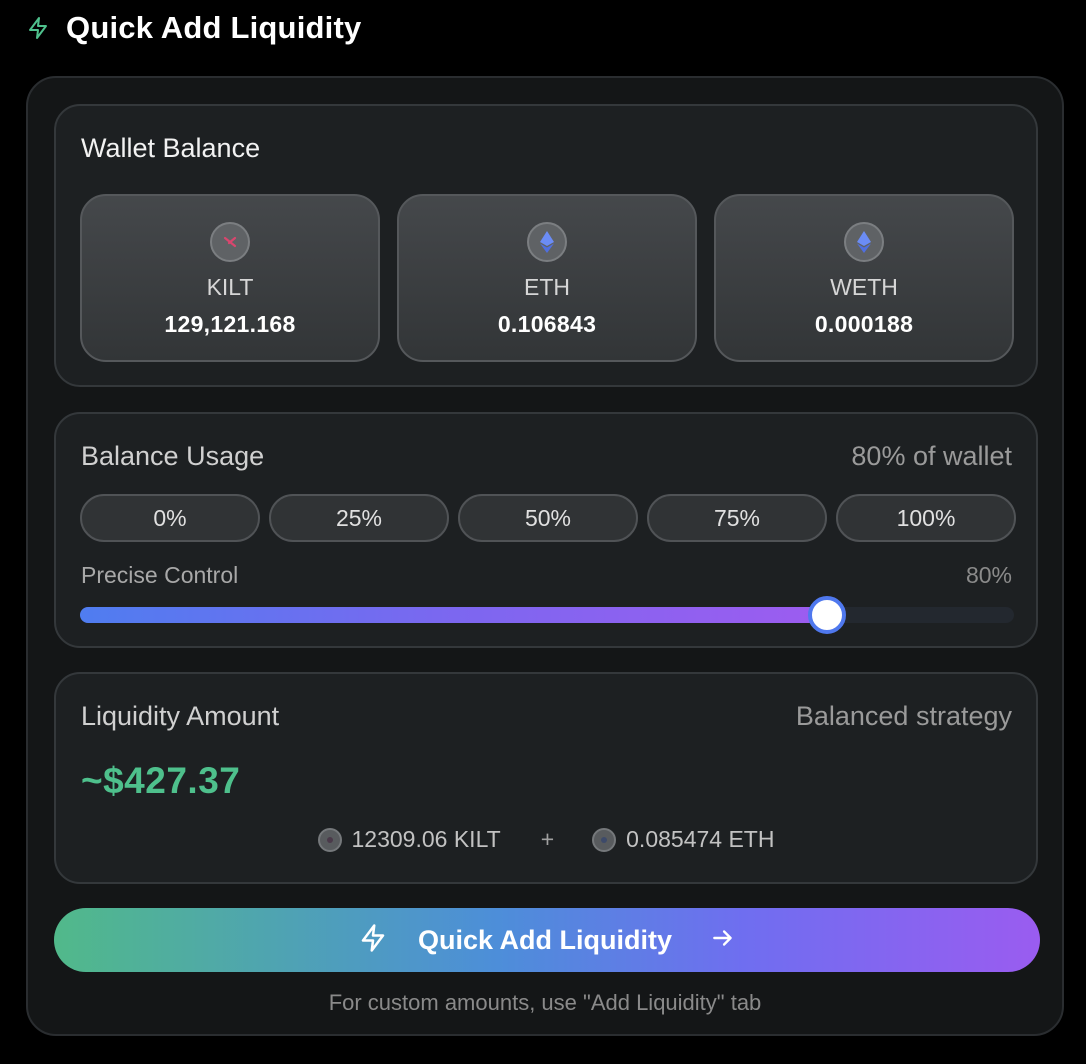 The width and height of the screenshot is (1086, 1064). I want to click on usage-slider, so click(547, 615).